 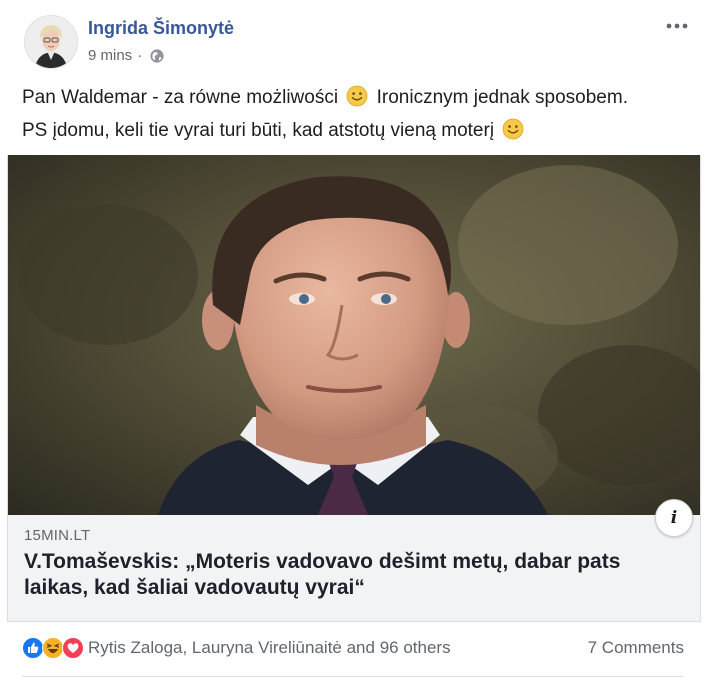 I want to click on footer-divider, so click(x=352, y=676).